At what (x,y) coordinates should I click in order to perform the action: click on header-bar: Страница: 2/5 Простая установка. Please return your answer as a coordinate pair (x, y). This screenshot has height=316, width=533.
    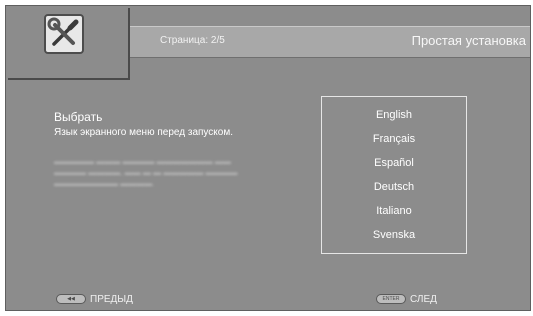
    Looking at the image, I should click on (330, 42).